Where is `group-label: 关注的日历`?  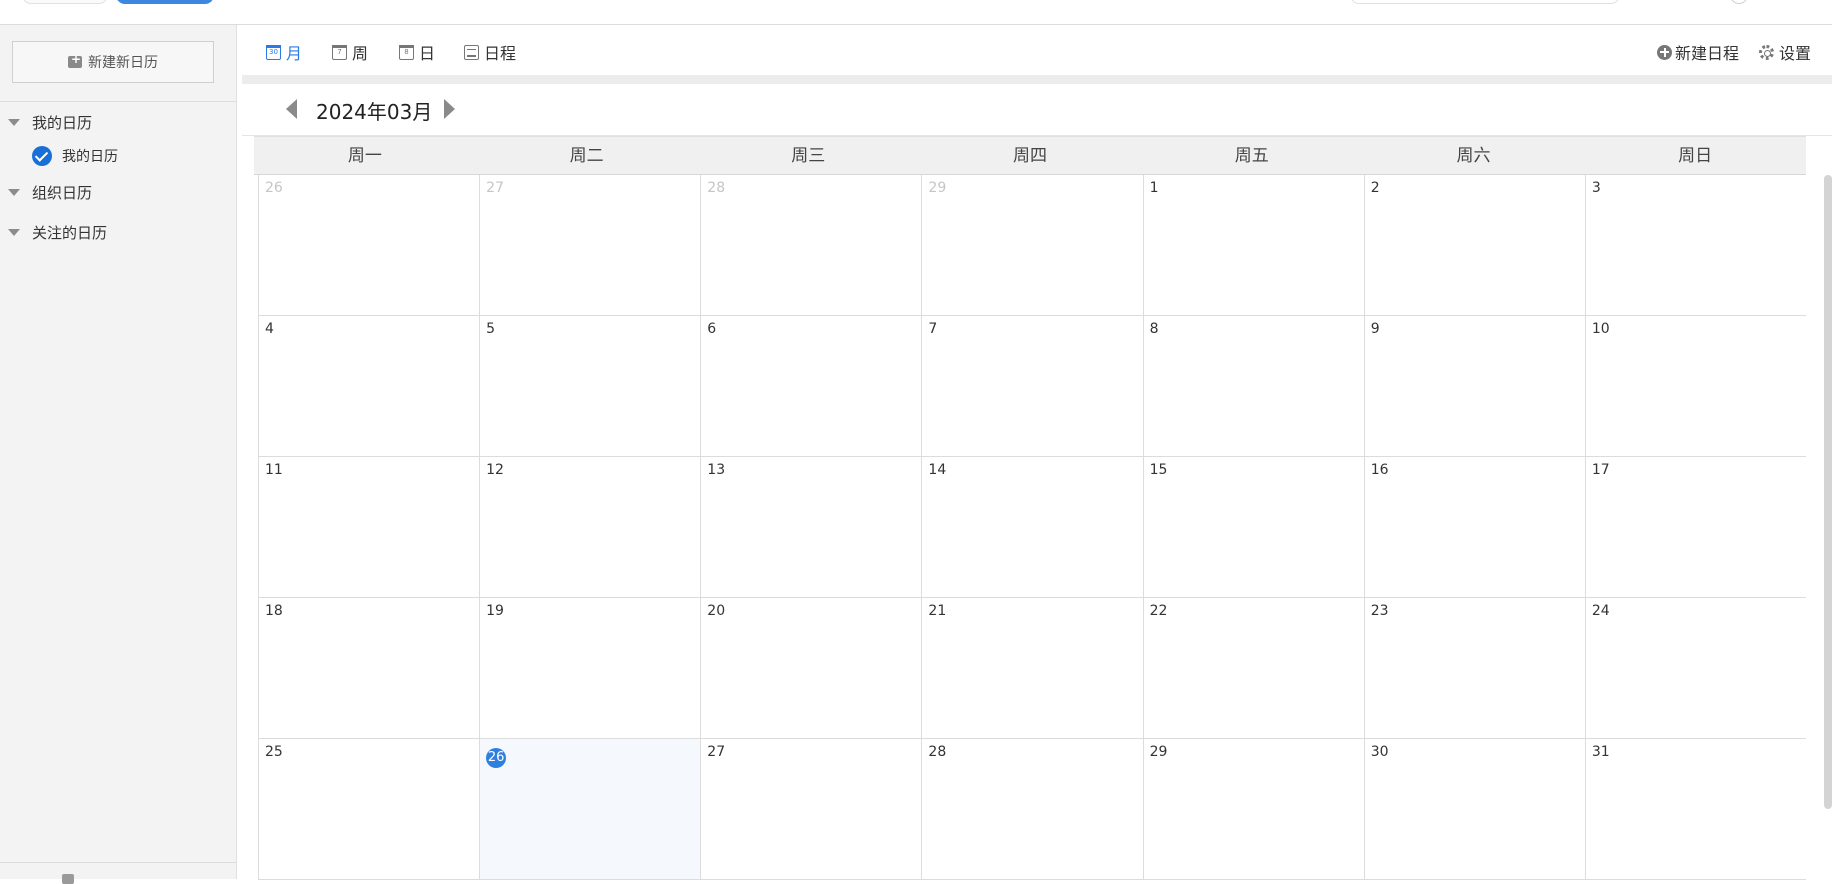 group-label: 关注的日历 is located at coordinates (70, 233).